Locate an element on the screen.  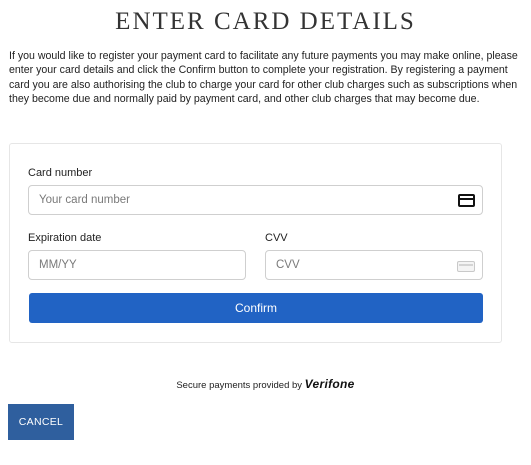
expiration-date-label: Expiration date is located at coordinates (65, 238).